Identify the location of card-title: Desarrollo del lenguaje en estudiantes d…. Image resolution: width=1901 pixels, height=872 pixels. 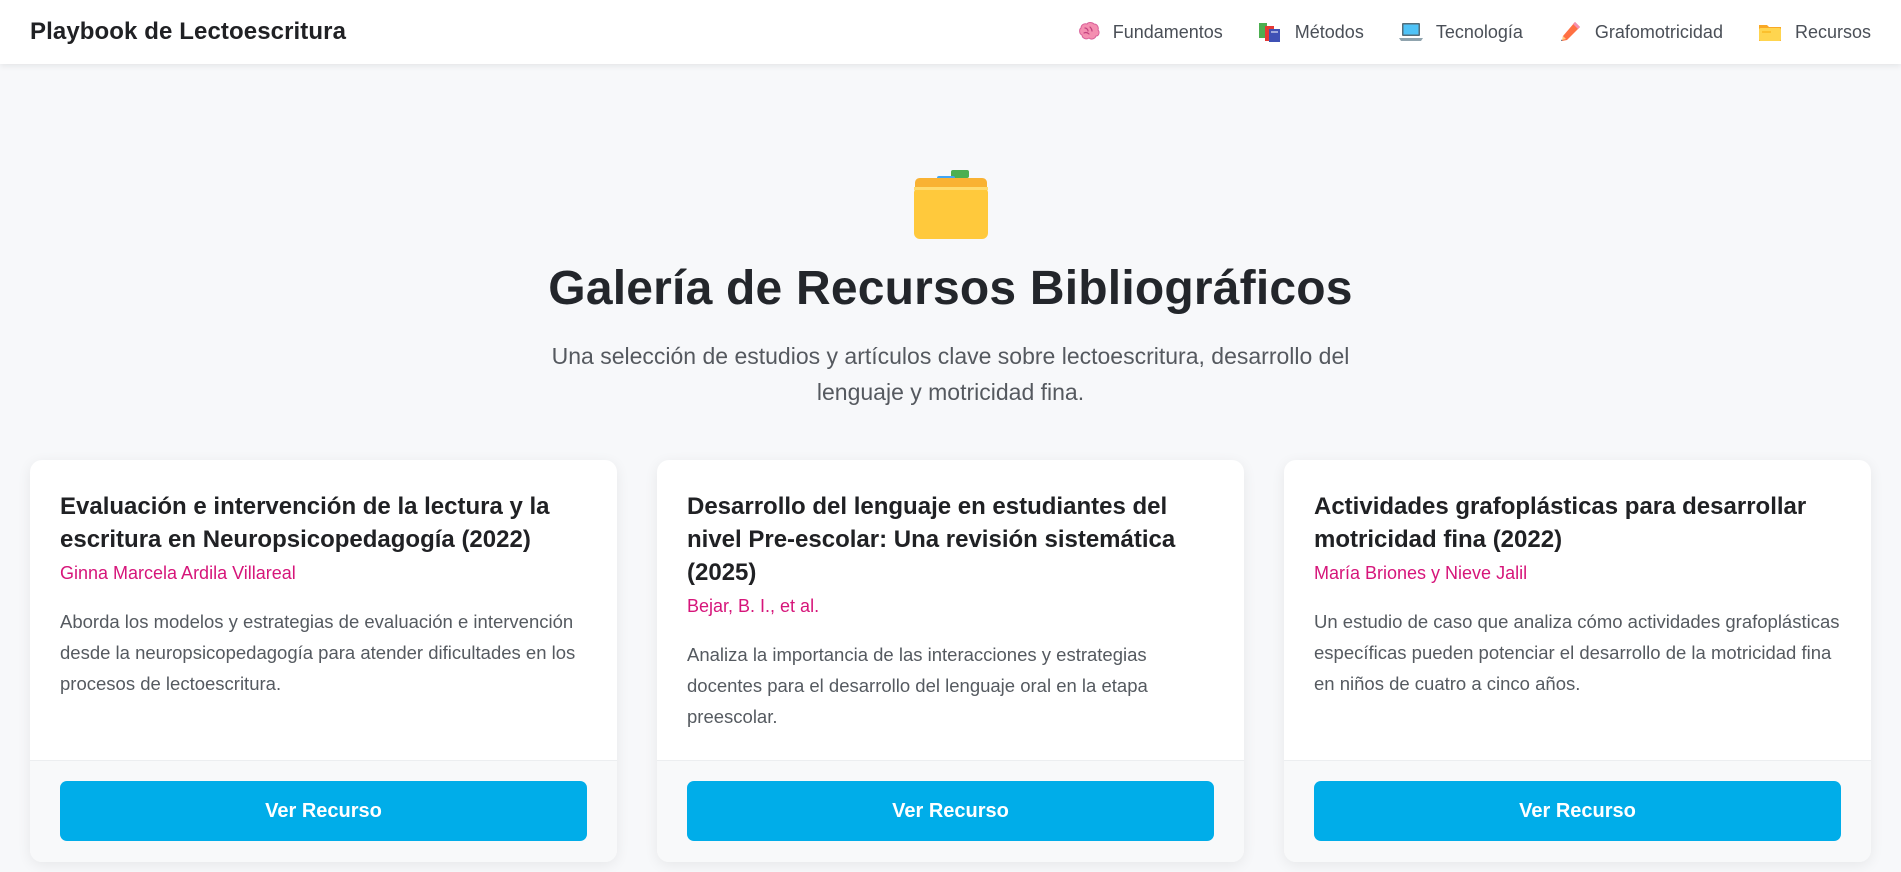
(931, 539).